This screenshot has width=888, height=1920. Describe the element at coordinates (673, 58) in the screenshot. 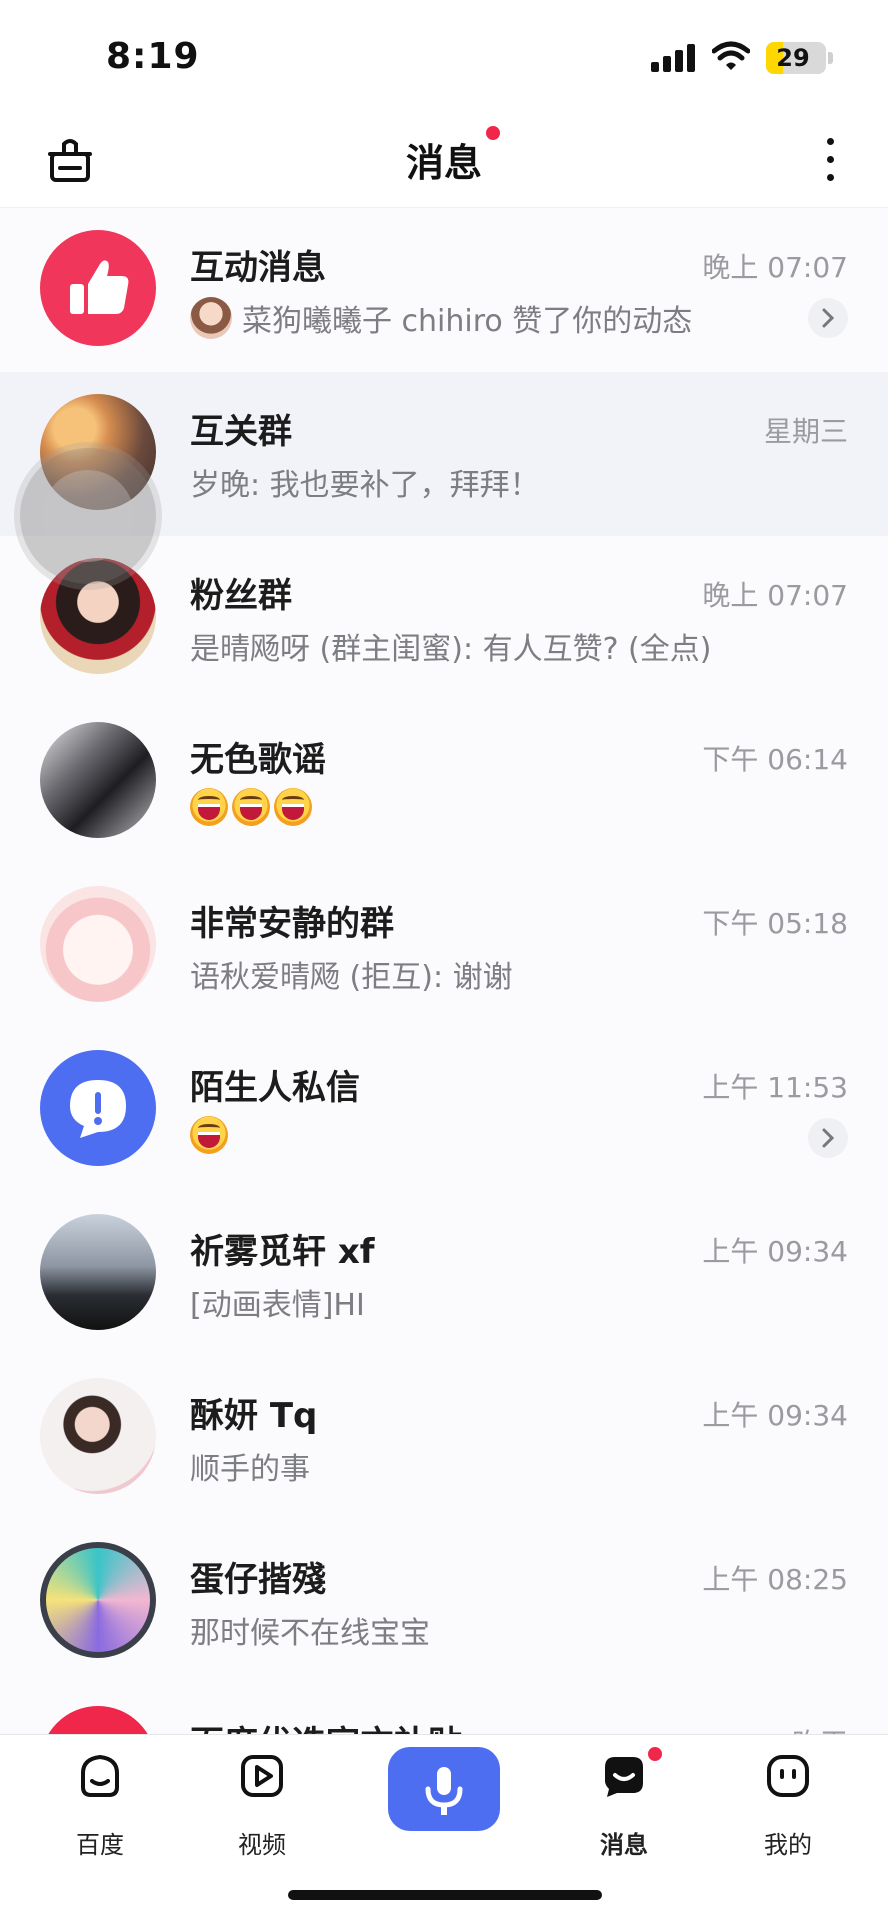

I see `cellular-signal-icon` at that location.